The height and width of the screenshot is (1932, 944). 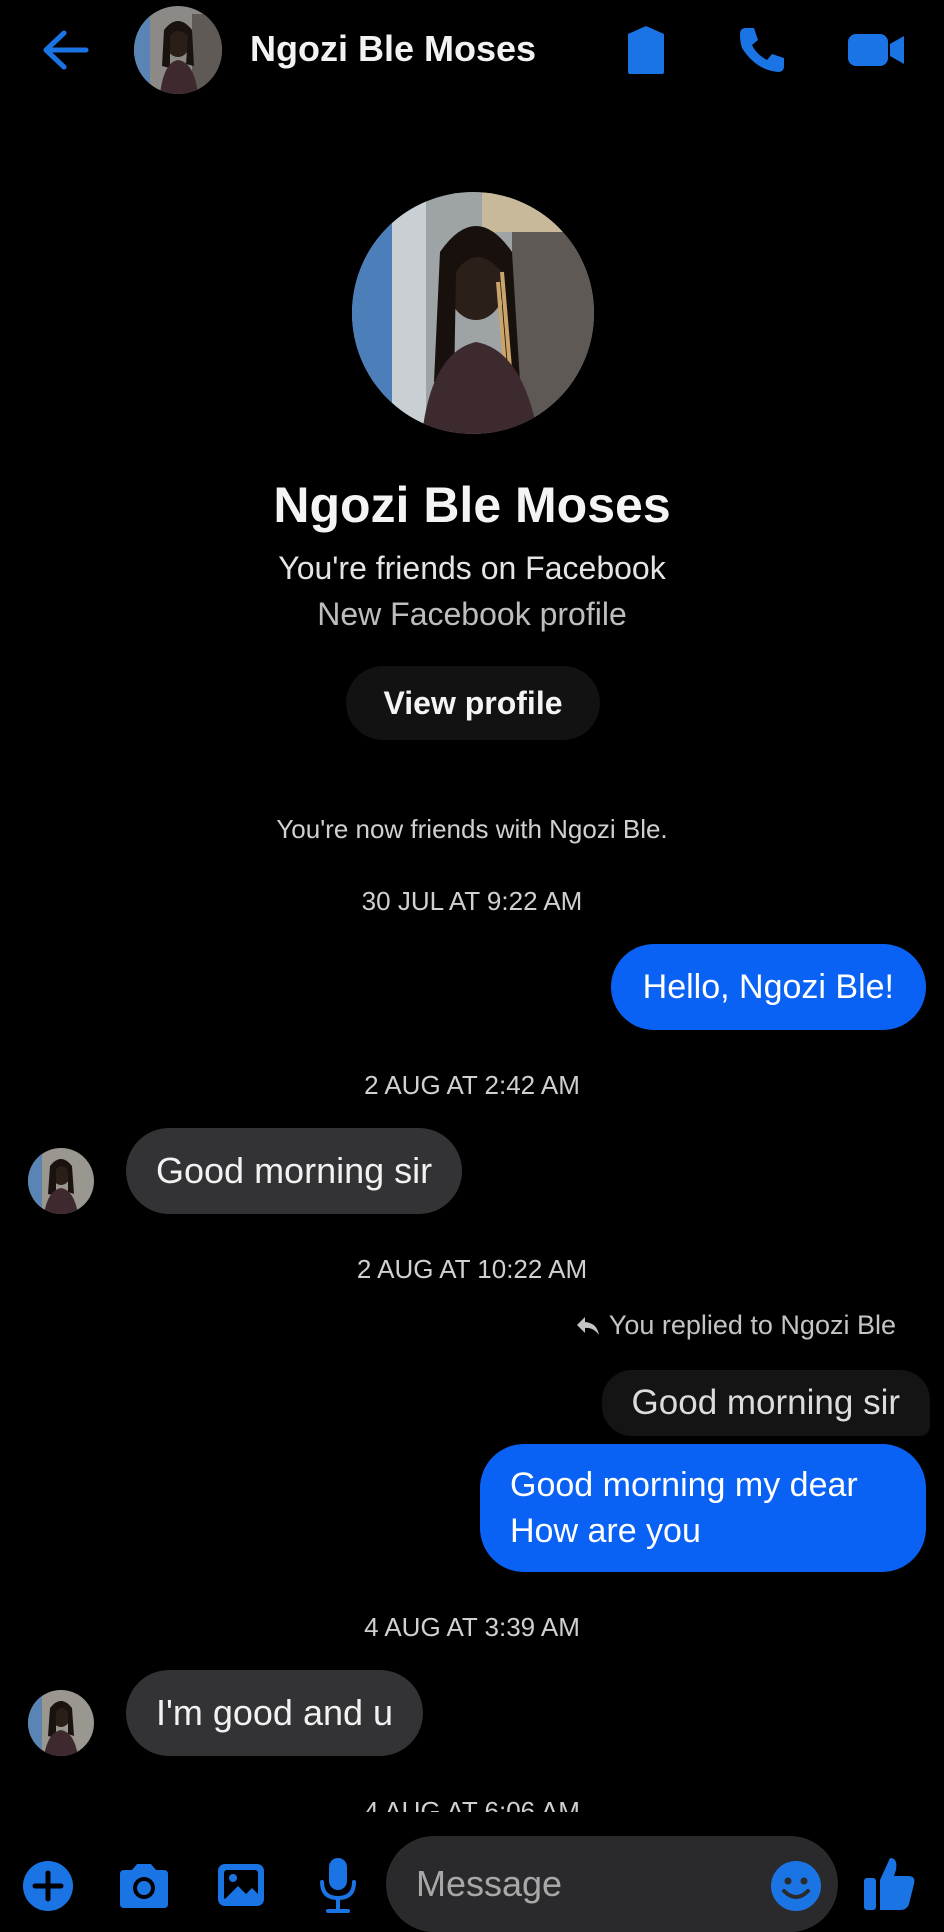 I want to click on microphone-icon, so click(x=338, y=1885).